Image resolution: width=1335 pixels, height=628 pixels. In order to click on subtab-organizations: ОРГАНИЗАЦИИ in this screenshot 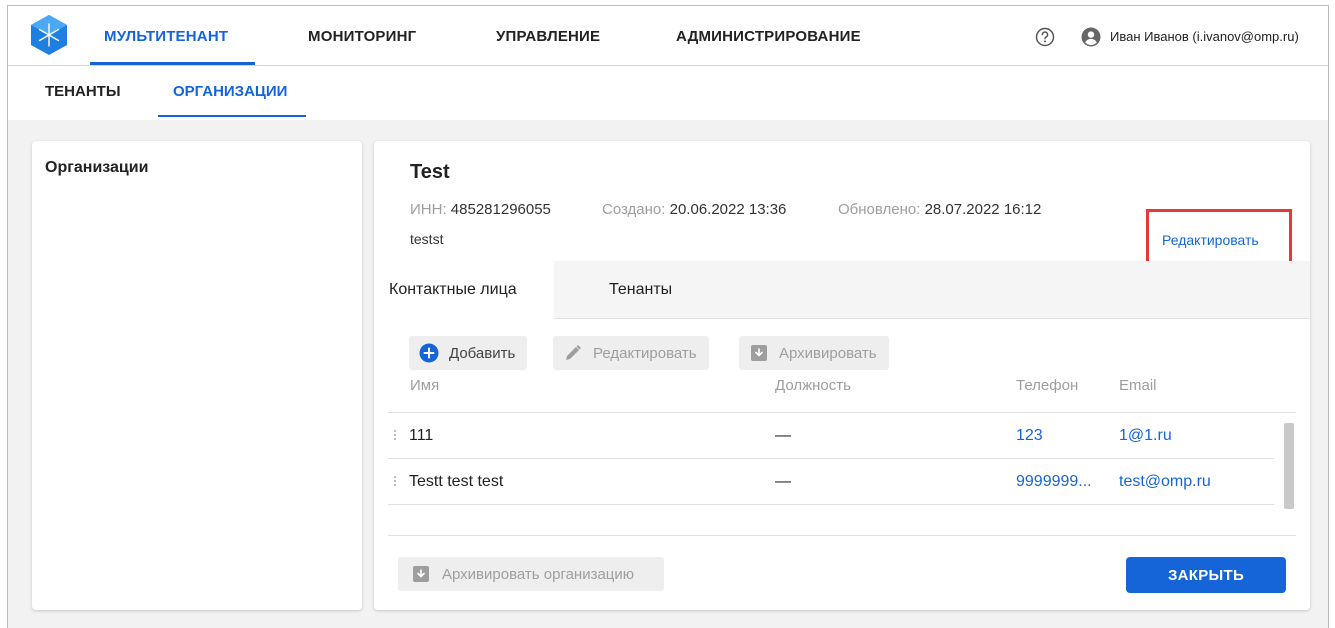, I will do `click(230, 91)`.